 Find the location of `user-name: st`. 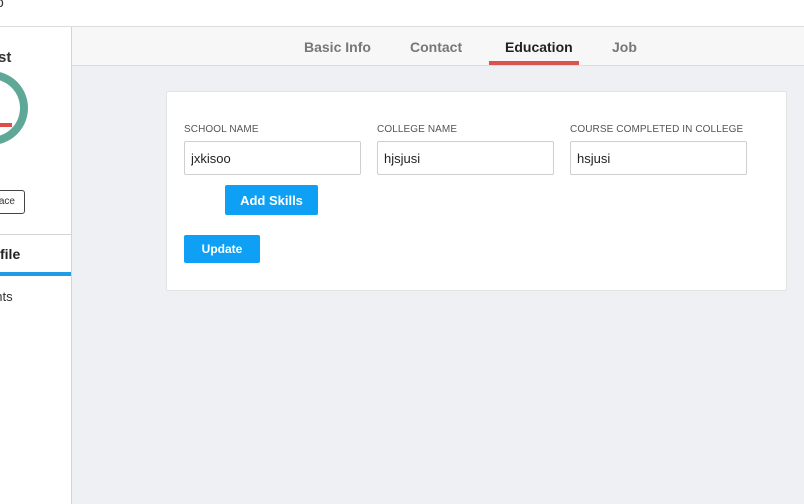

user-name: st is located at coordinates (6, 57).